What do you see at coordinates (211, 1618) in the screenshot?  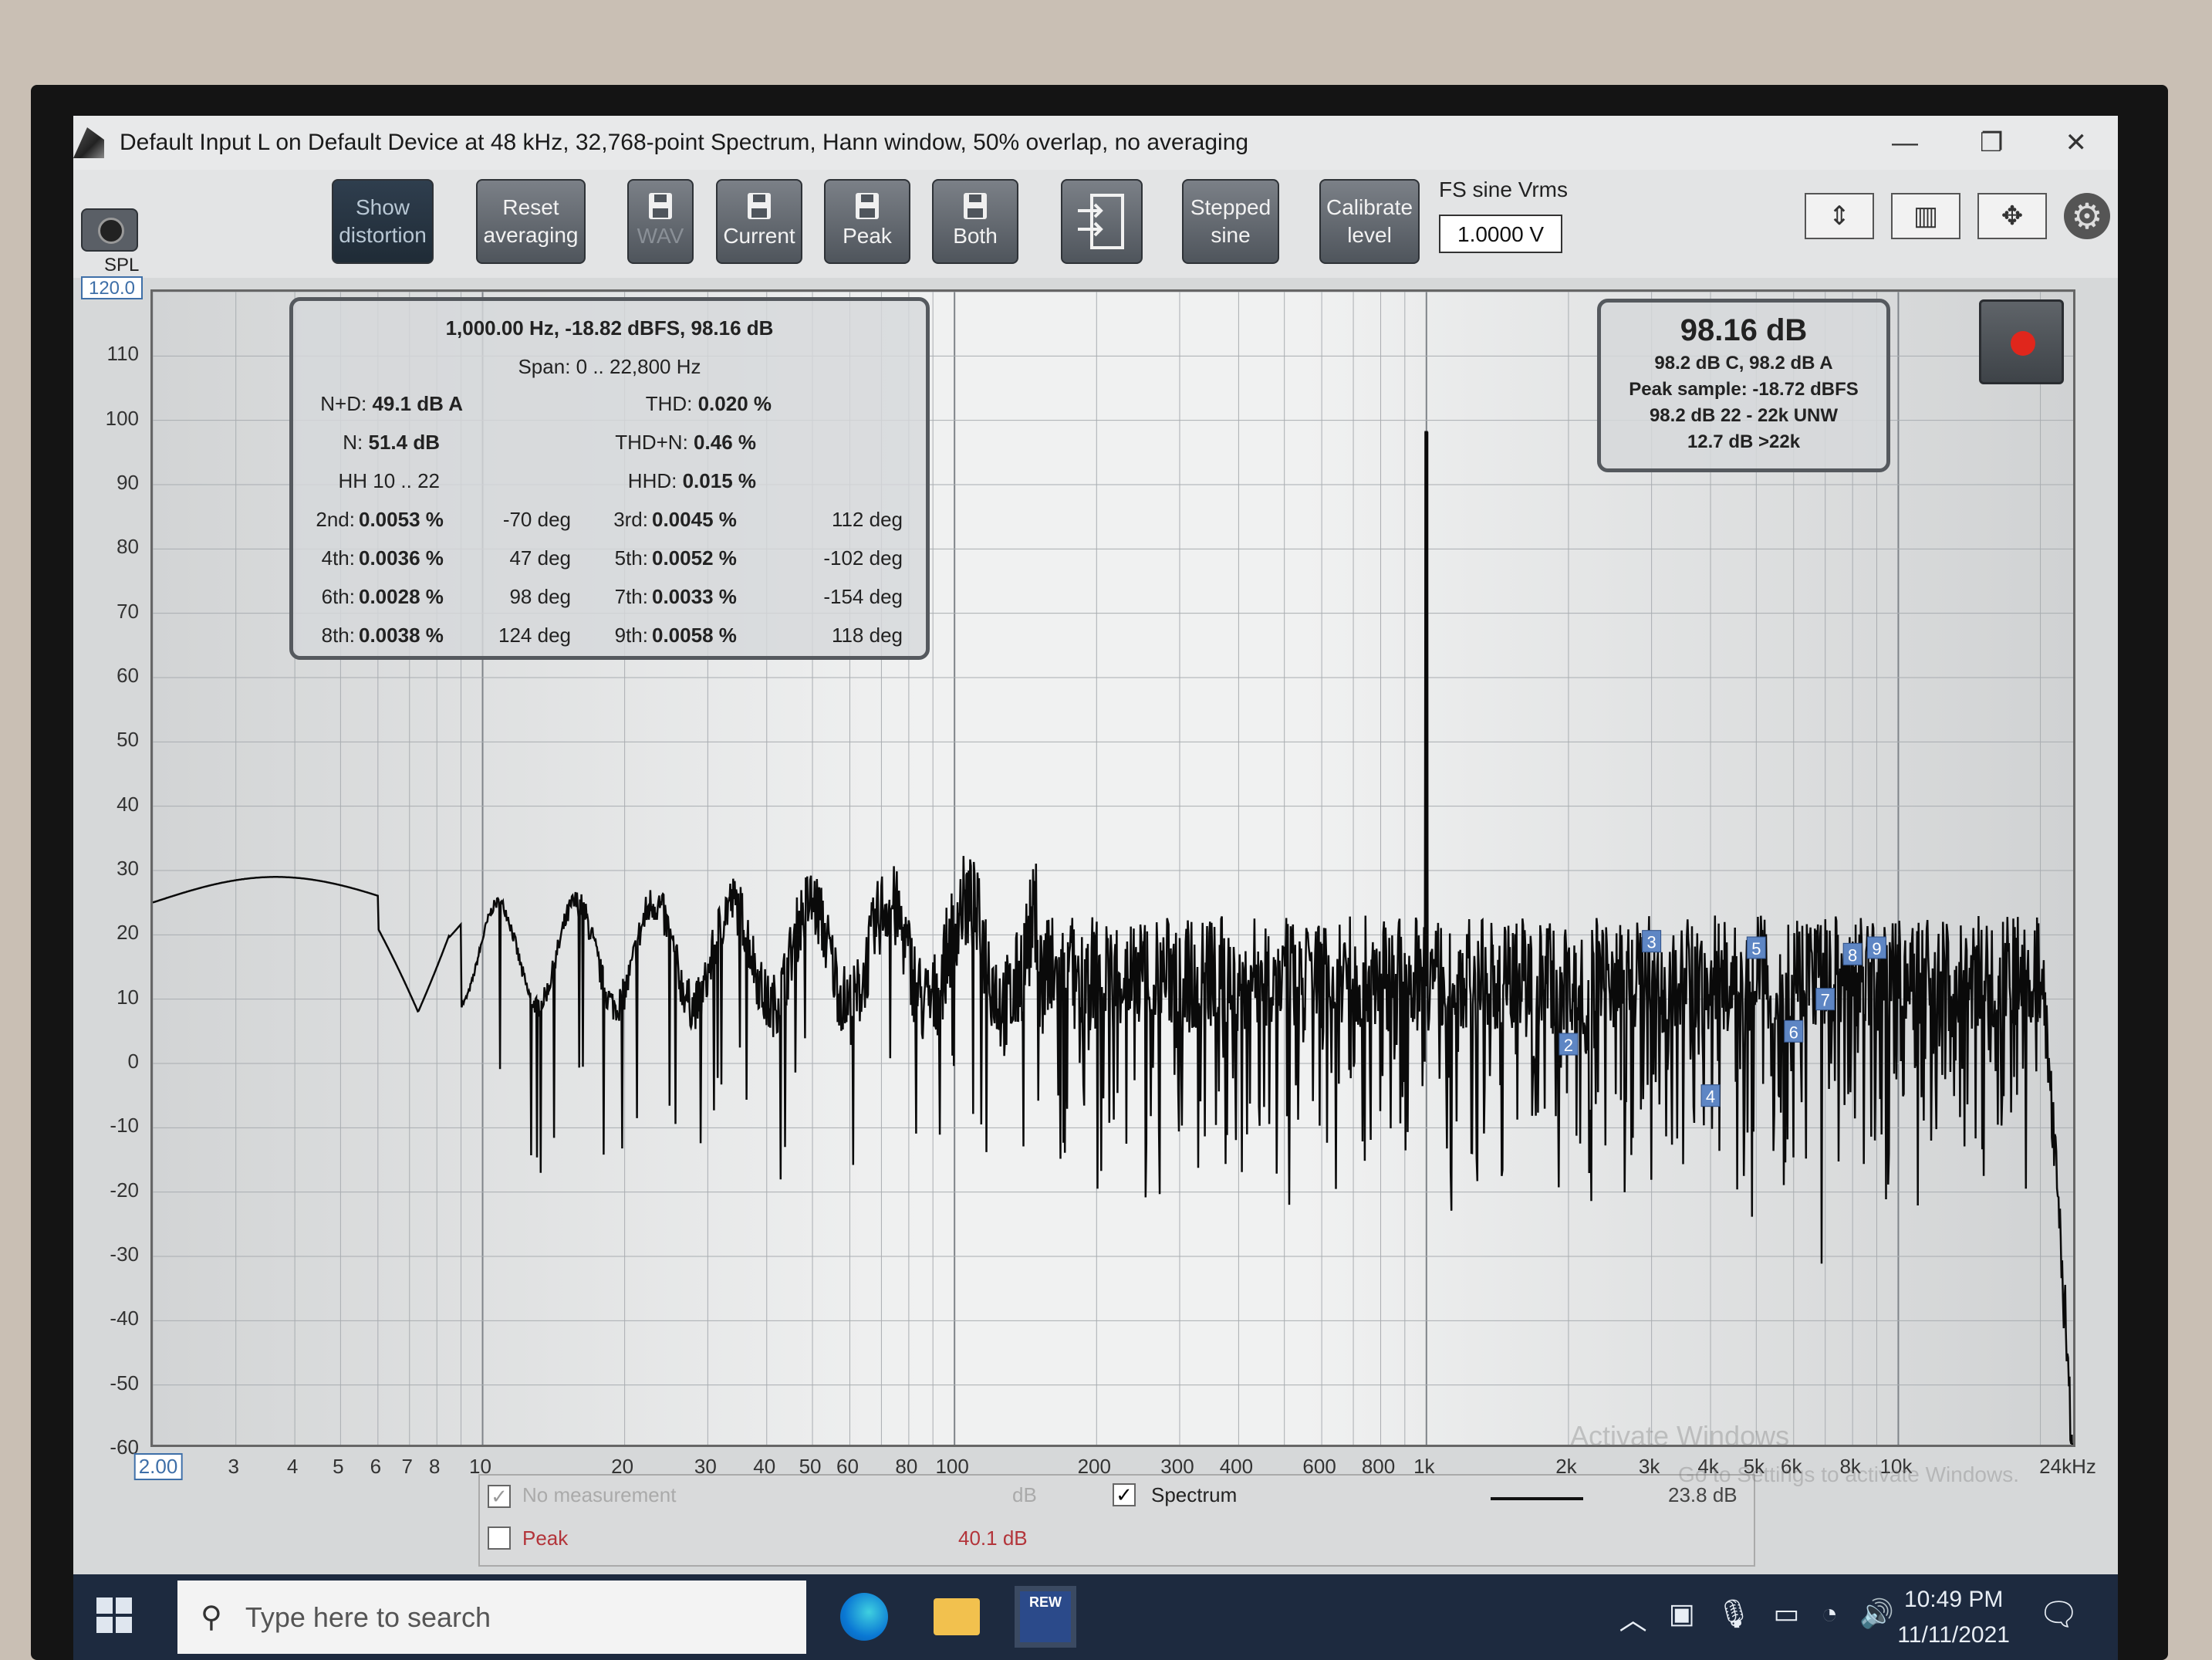 I see `search-icon: ⚲` at bounding box center [211, 1618].